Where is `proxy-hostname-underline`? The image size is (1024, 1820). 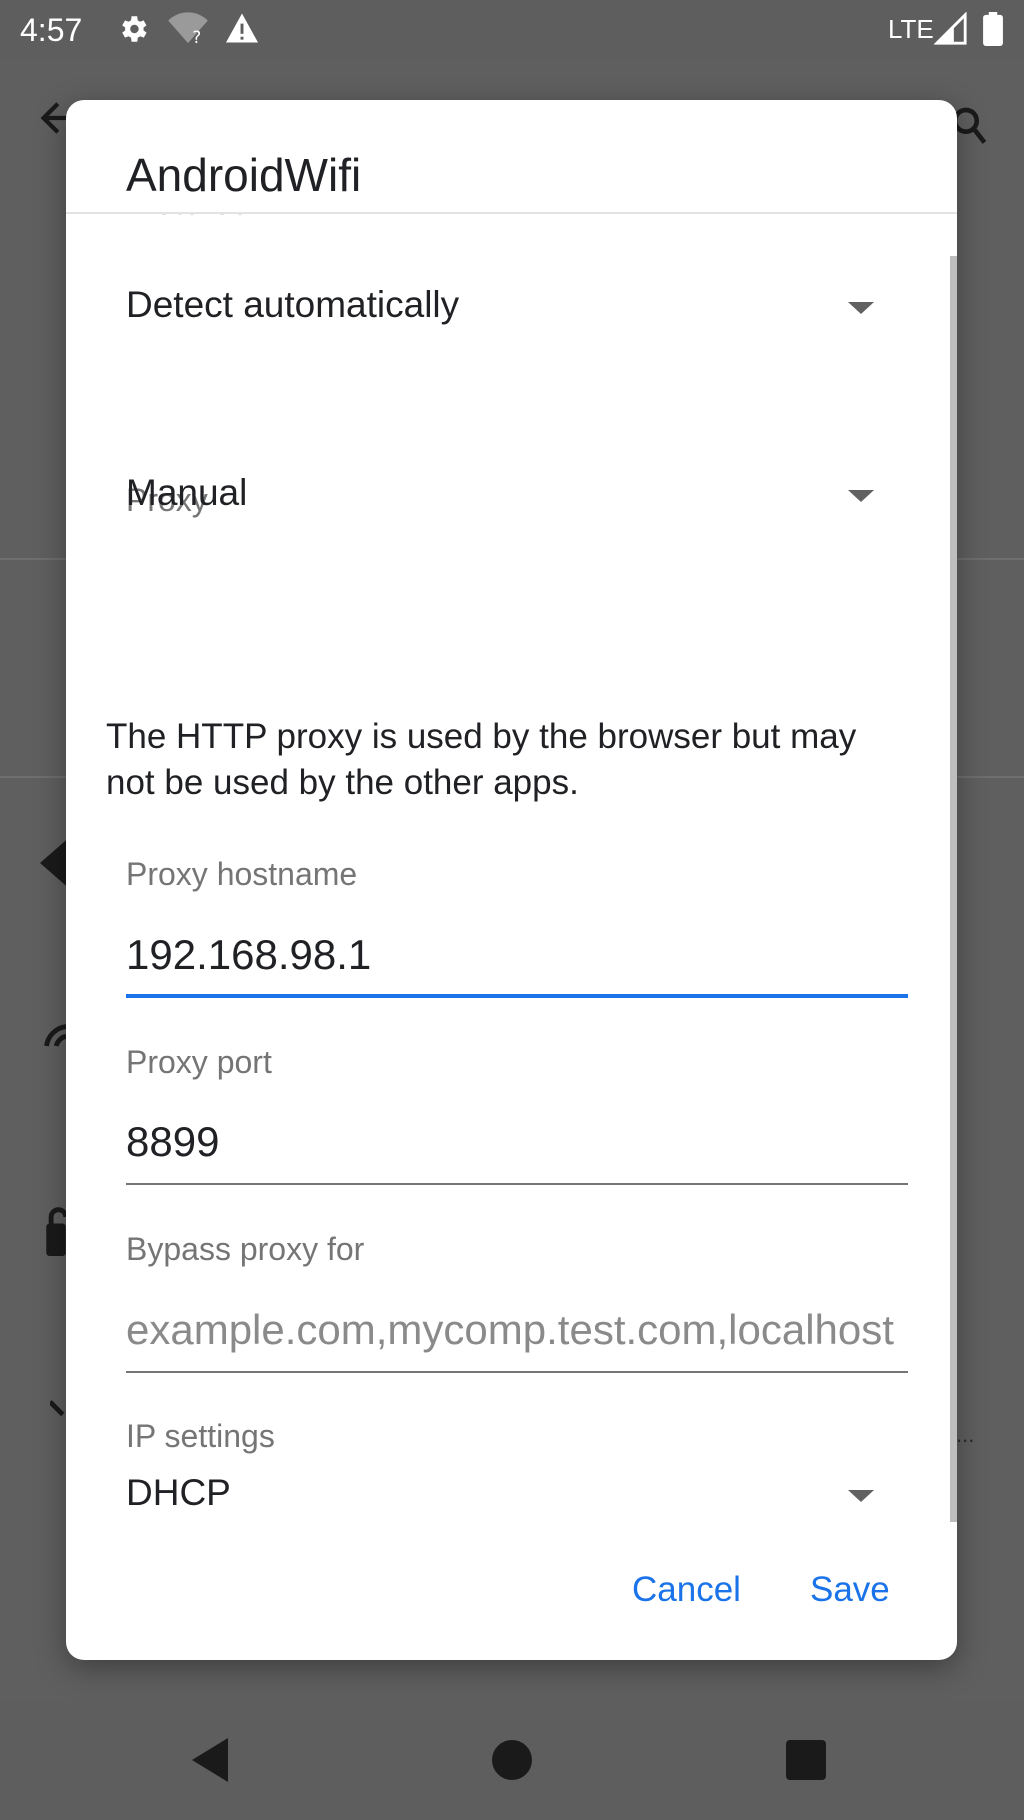 proxy-hostname-underline is located at coordinates (517, 996).